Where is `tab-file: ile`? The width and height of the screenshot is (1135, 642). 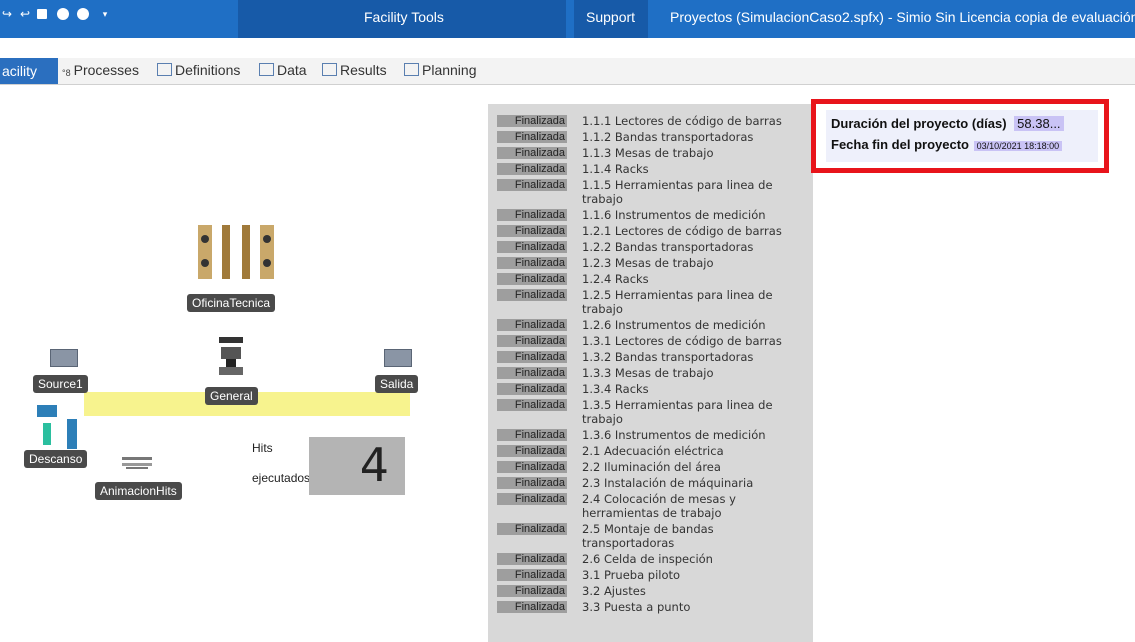
tab-file: ile is located at coordinates (7, 47).